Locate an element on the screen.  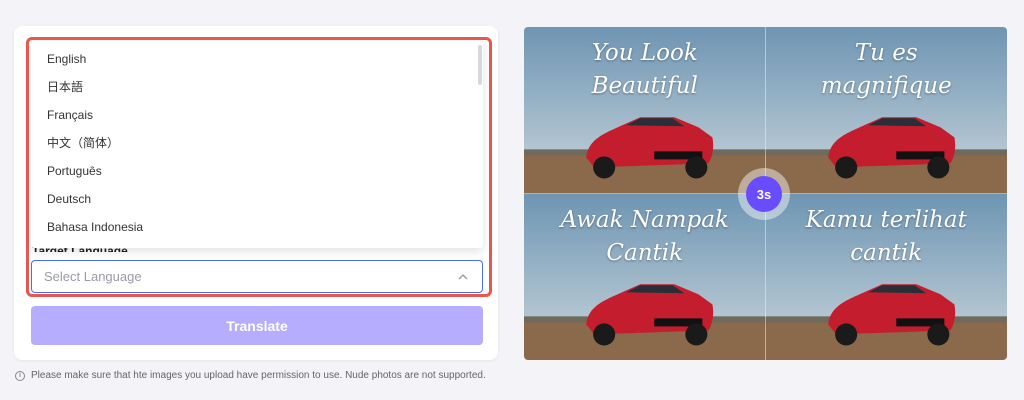
preview-panel: Kamu terlihat cantik is located at coordinates (886, 276).